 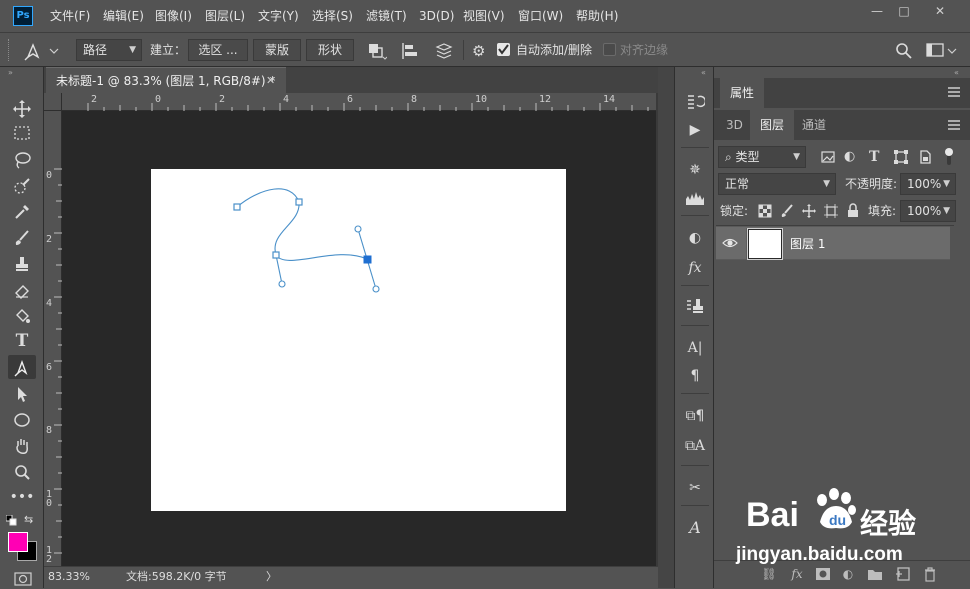 I want to click on layer-name: 图层 1, so click(x=807, y=244).